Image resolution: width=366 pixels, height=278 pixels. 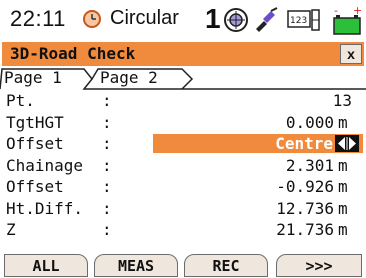 I want to click on all-button: ALL, so click(x=46, y=265).